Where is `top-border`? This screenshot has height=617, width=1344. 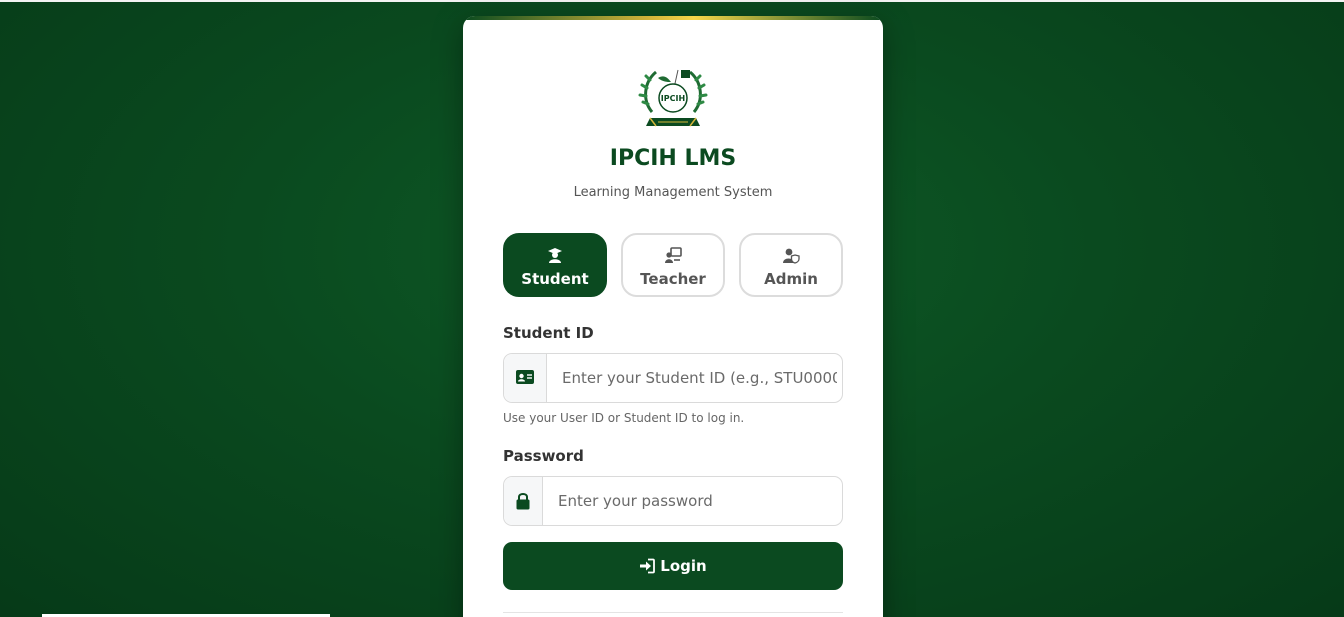 top-border is located at coordinates (672, 1).